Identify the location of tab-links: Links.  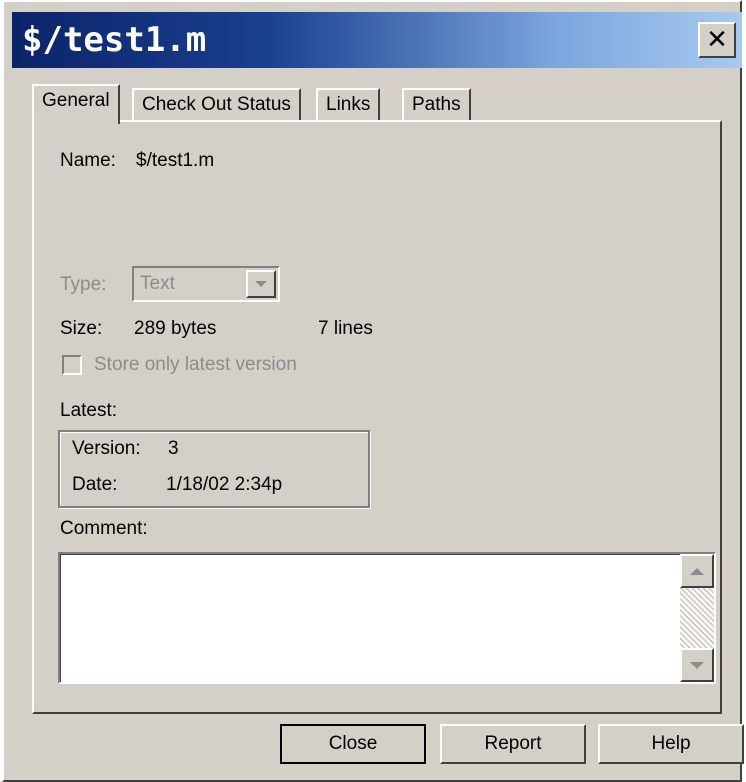
(348, 105).